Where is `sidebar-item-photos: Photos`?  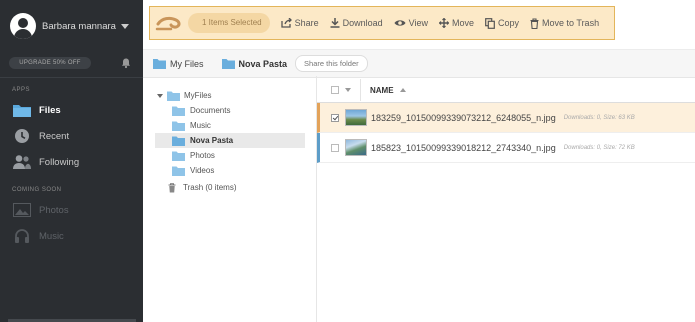 sidebar-item-photos: Photos is located at coordinates (71, 210).